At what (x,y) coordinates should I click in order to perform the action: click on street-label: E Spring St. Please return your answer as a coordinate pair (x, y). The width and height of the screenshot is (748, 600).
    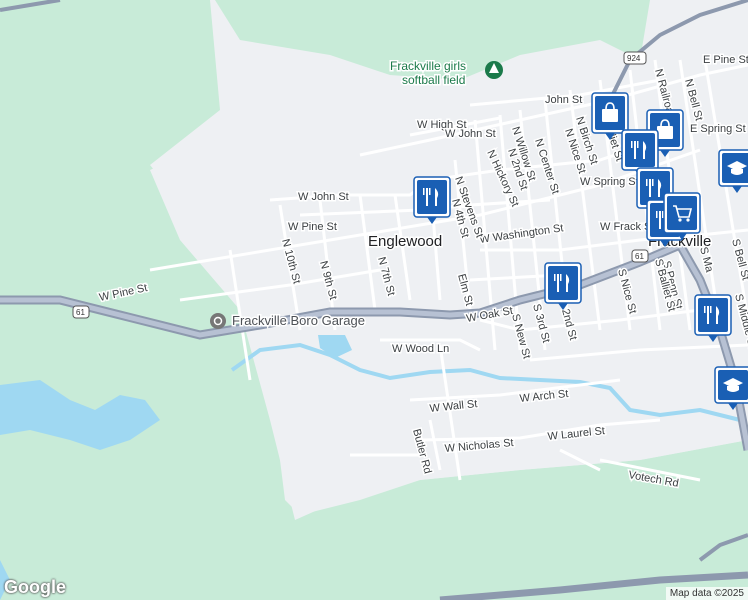
    Looking at the image, I should click on (718, 129).